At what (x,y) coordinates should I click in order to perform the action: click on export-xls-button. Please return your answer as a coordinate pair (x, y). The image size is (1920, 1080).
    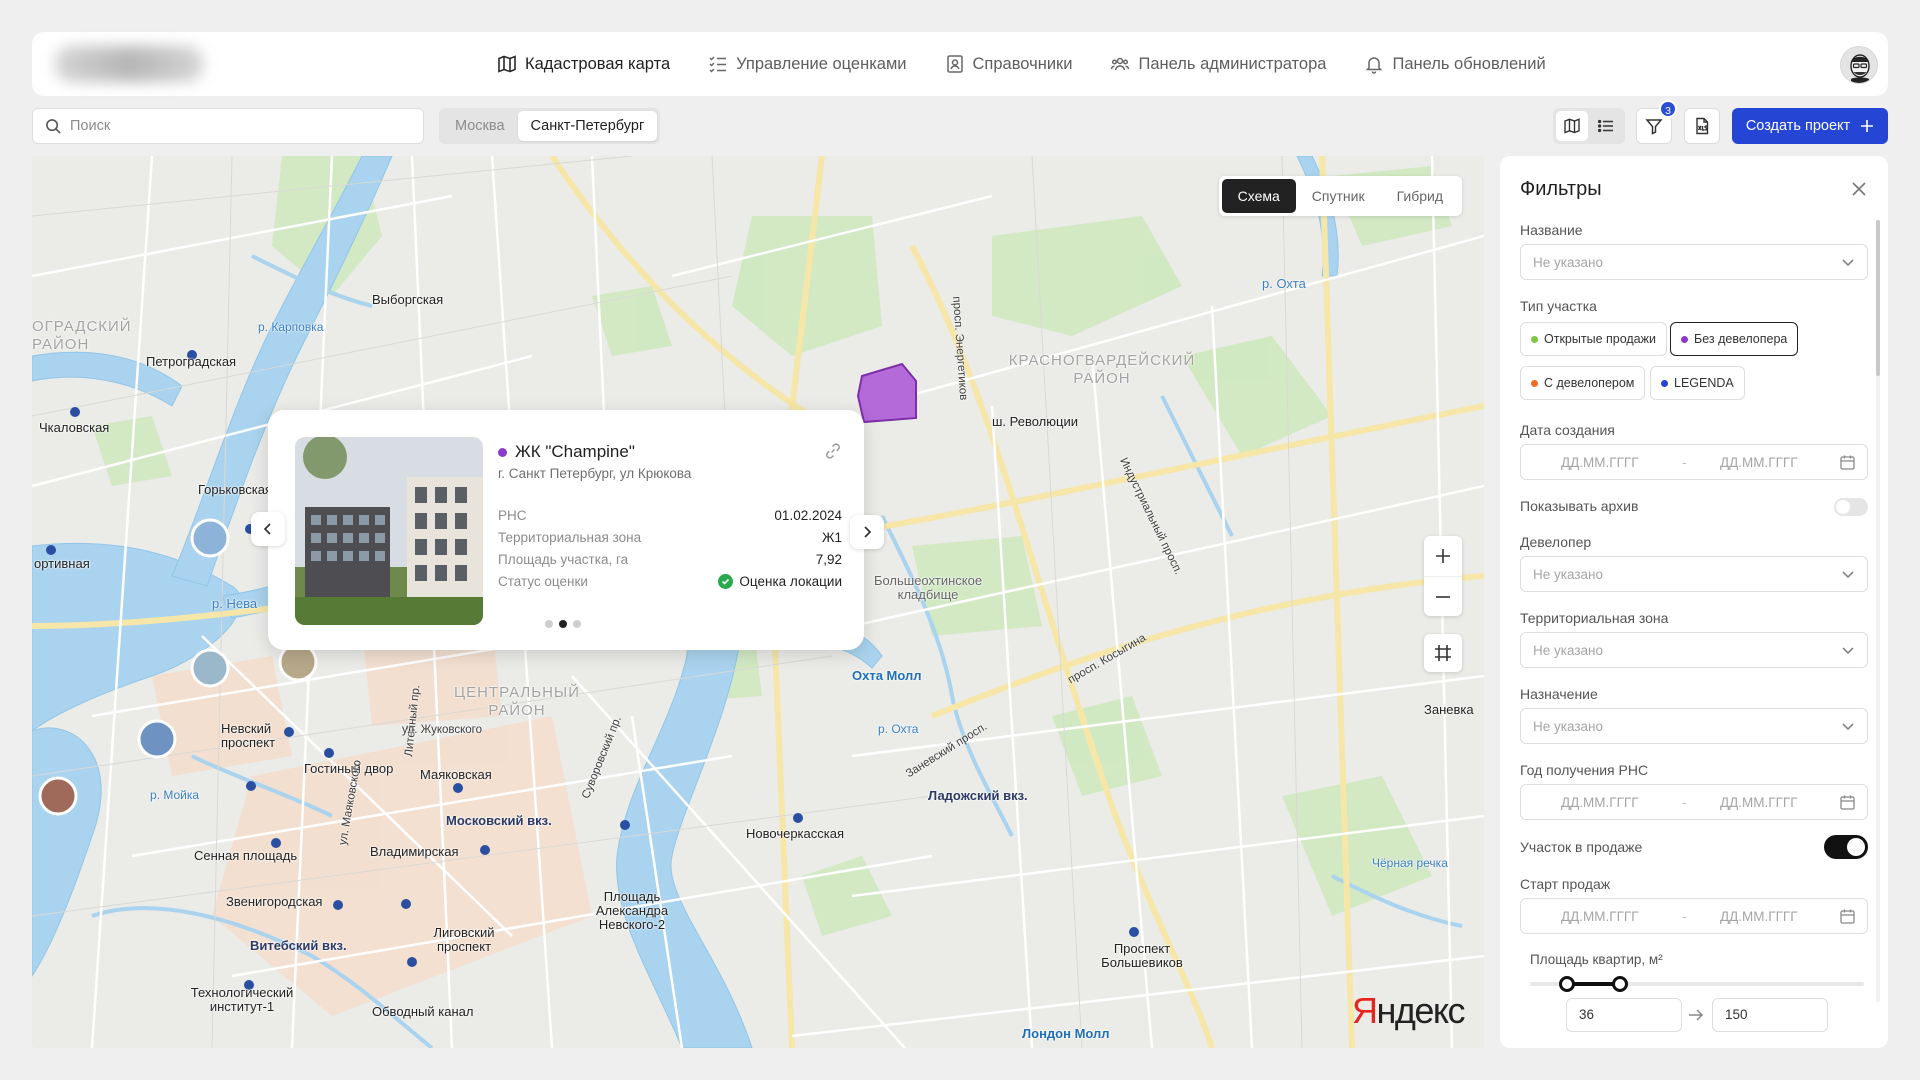
    Looking at the image, I should click on (1702, 126).